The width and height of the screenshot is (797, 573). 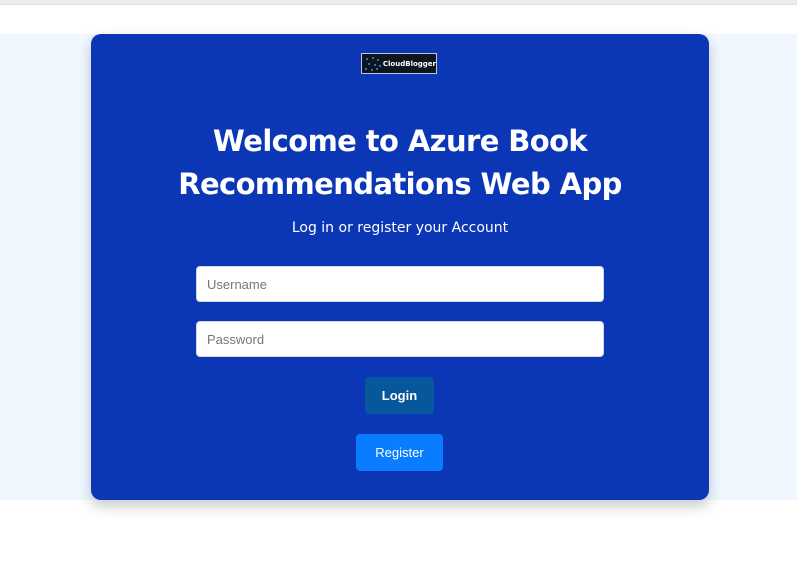 I want to click on register-button: Register, so click(x=399, y=452).